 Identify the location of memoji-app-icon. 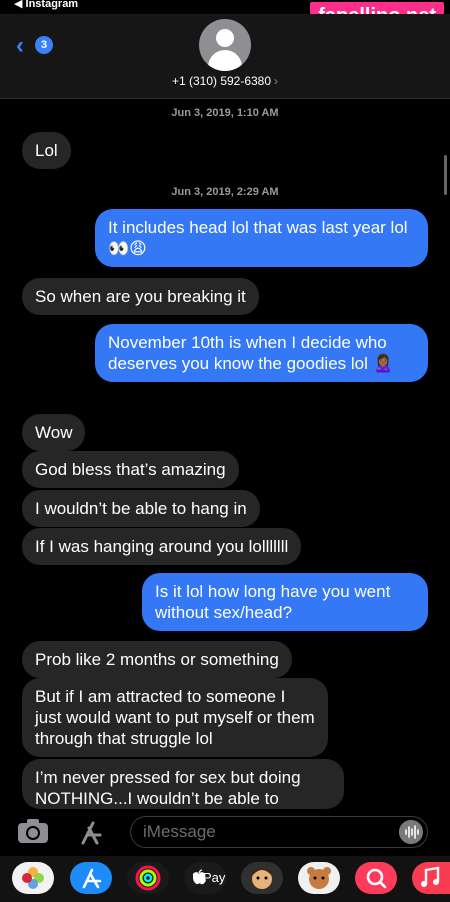
(262, 878).